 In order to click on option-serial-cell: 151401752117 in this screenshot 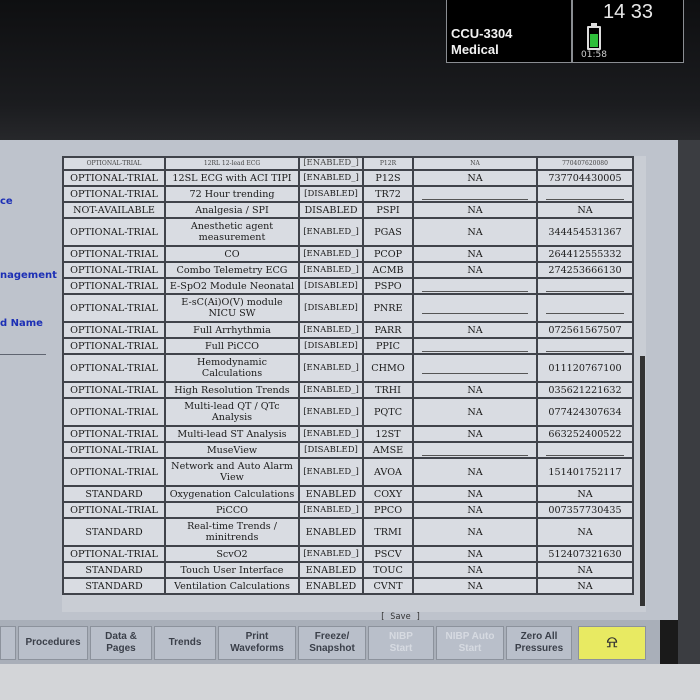, I will do `click(585, 472)`.